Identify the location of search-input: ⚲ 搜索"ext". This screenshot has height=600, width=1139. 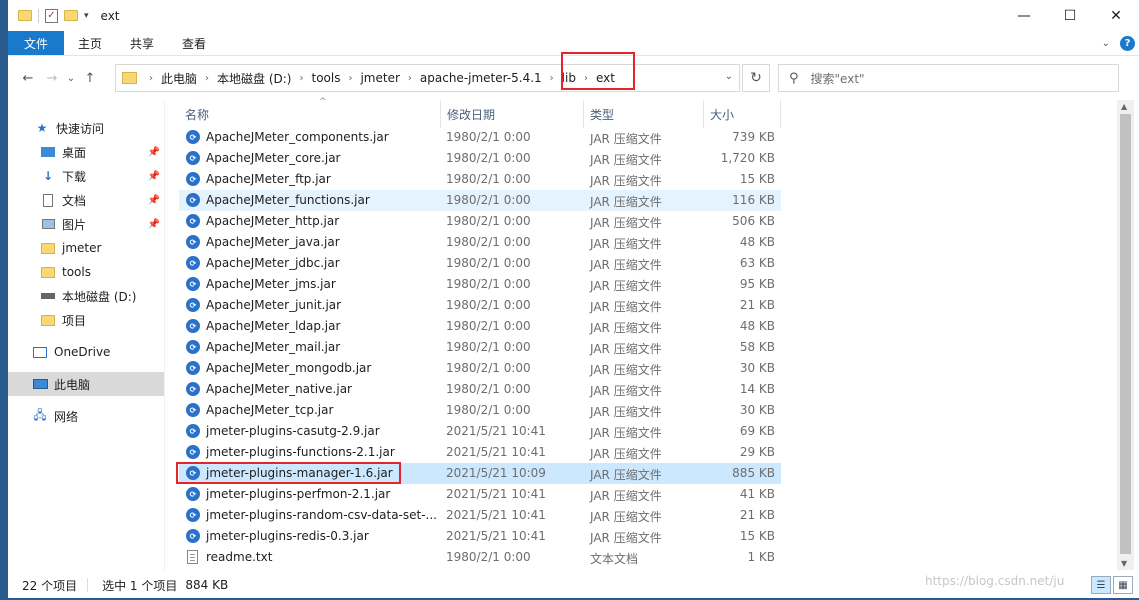
(948, 78).